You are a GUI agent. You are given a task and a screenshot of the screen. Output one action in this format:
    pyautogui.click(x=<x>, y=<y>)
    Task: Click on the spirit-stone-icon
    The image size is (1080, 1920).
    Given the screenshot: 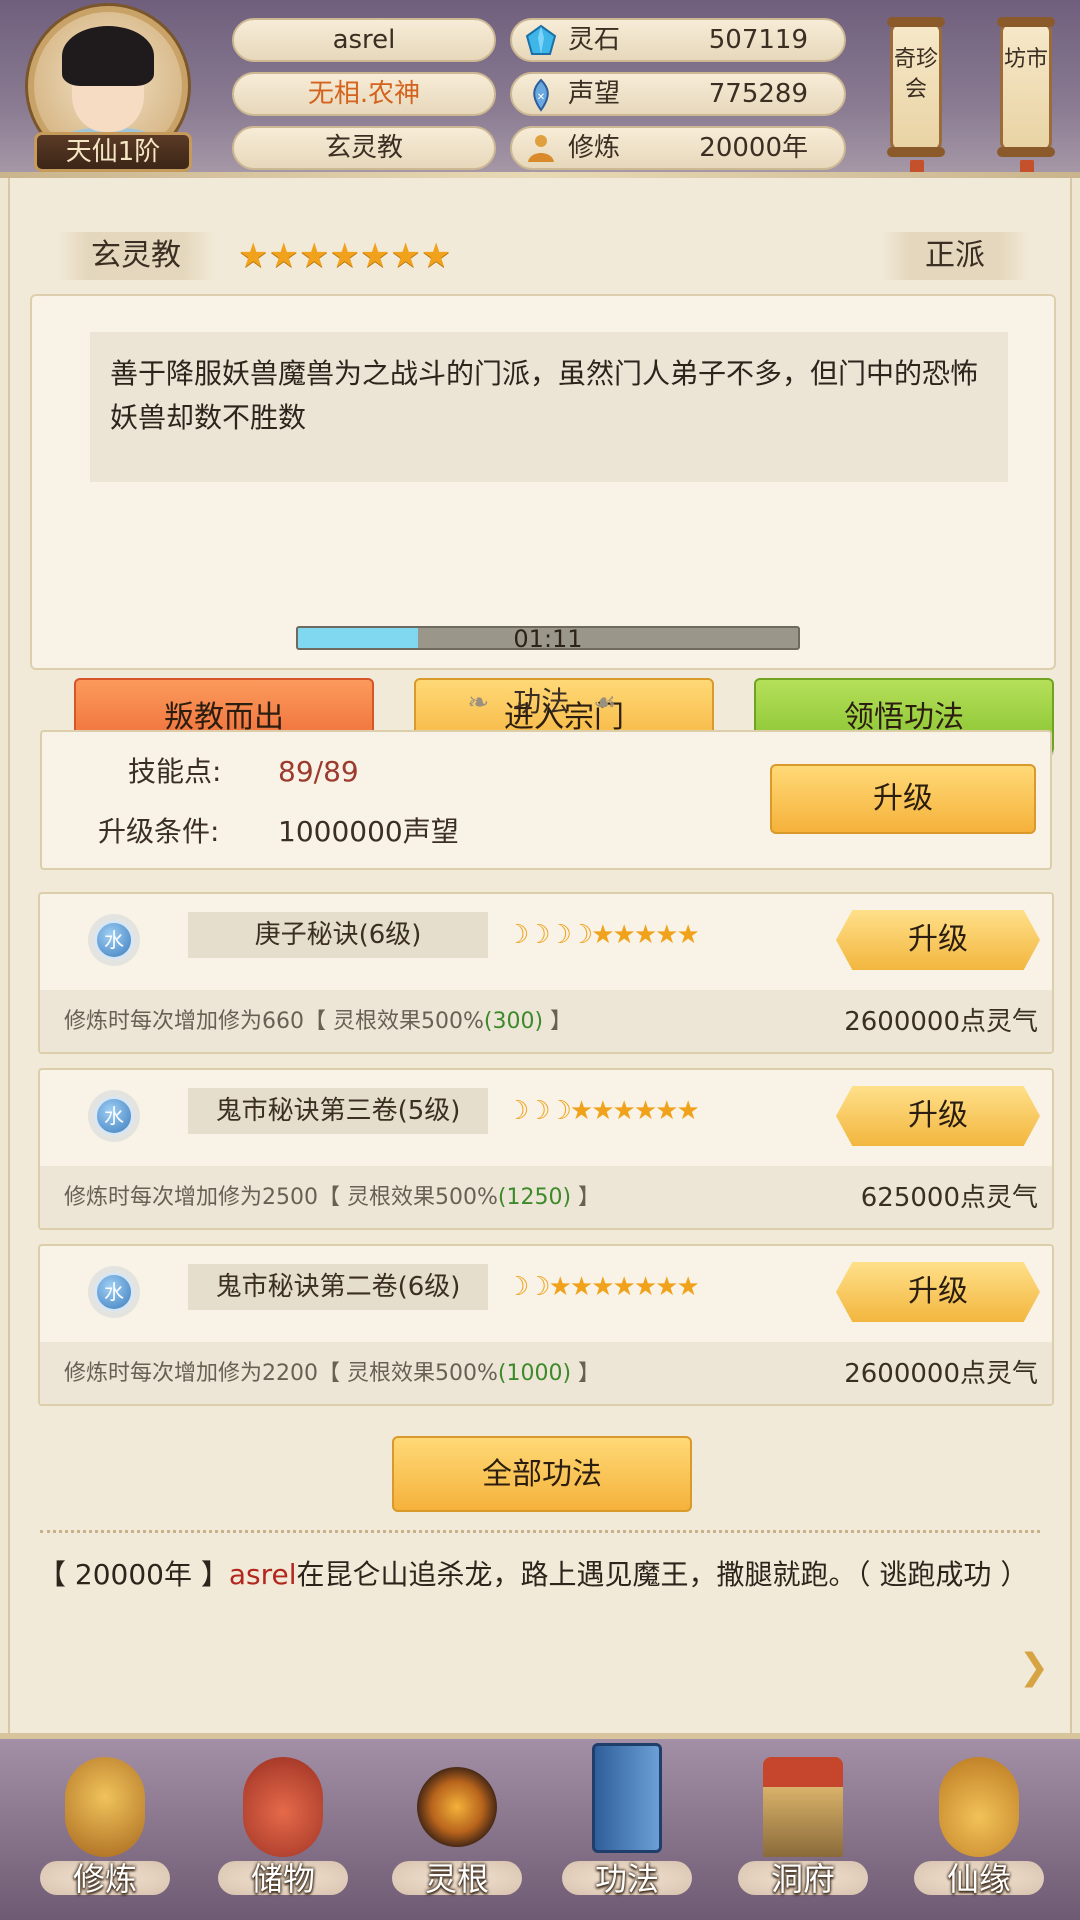 What is the action you would take?
    pyautogui.click(x=541, y=39)
    